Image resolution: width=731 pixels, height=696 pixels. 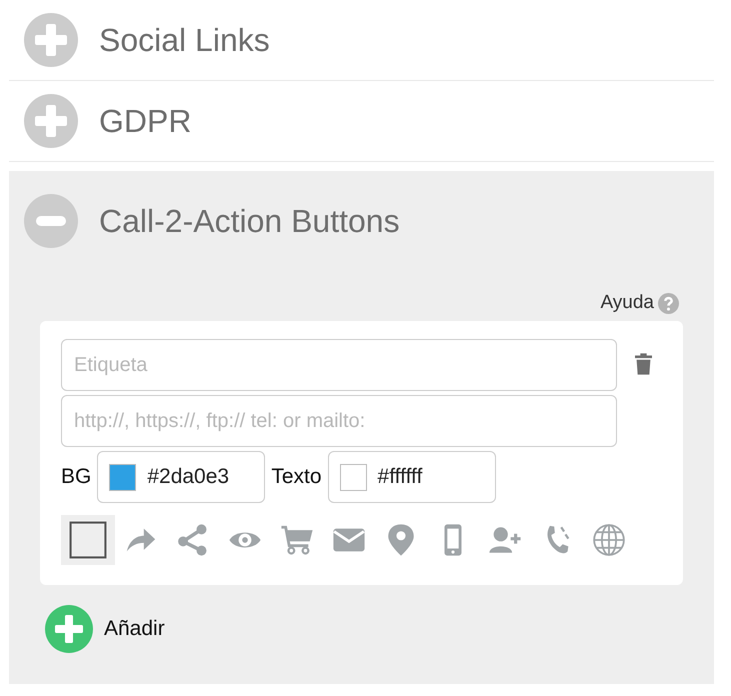 What do you see at coordinates (643, 364) in the screenshot?
I see `trash-icon` at bounding box center [643, 364].